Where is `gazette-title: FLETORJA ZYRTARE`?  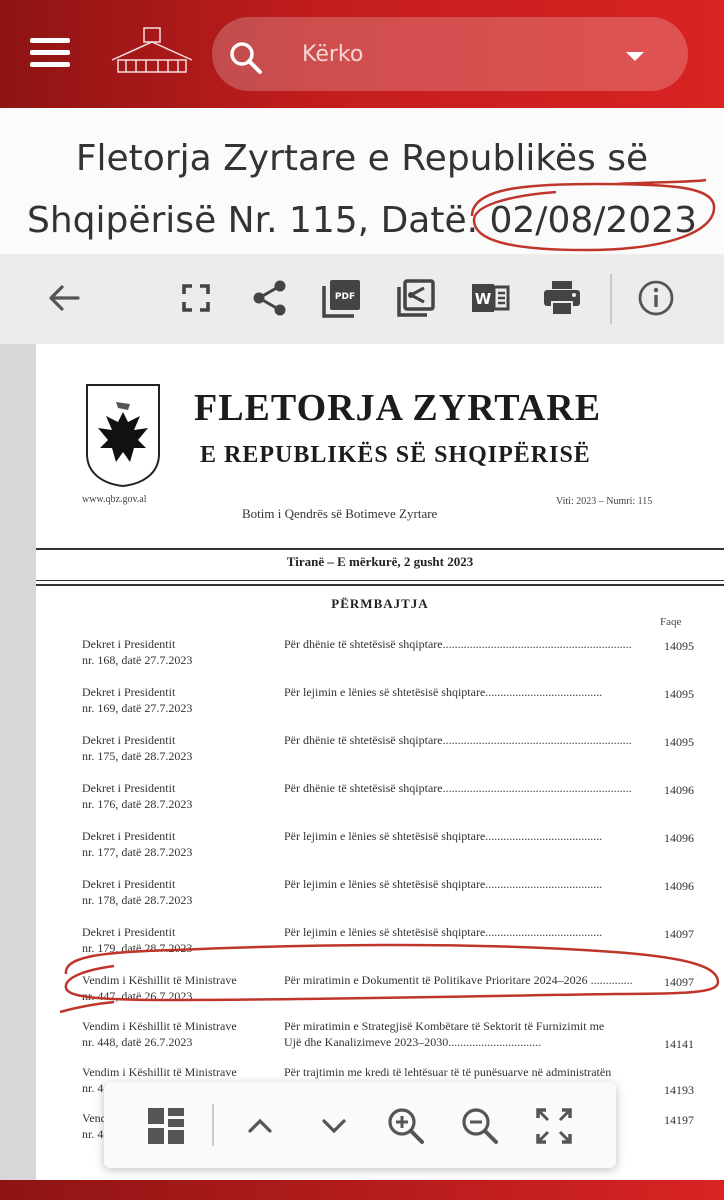
gazette-title: FLETORJA ZYRTARE is located at coordinates (398, 408).